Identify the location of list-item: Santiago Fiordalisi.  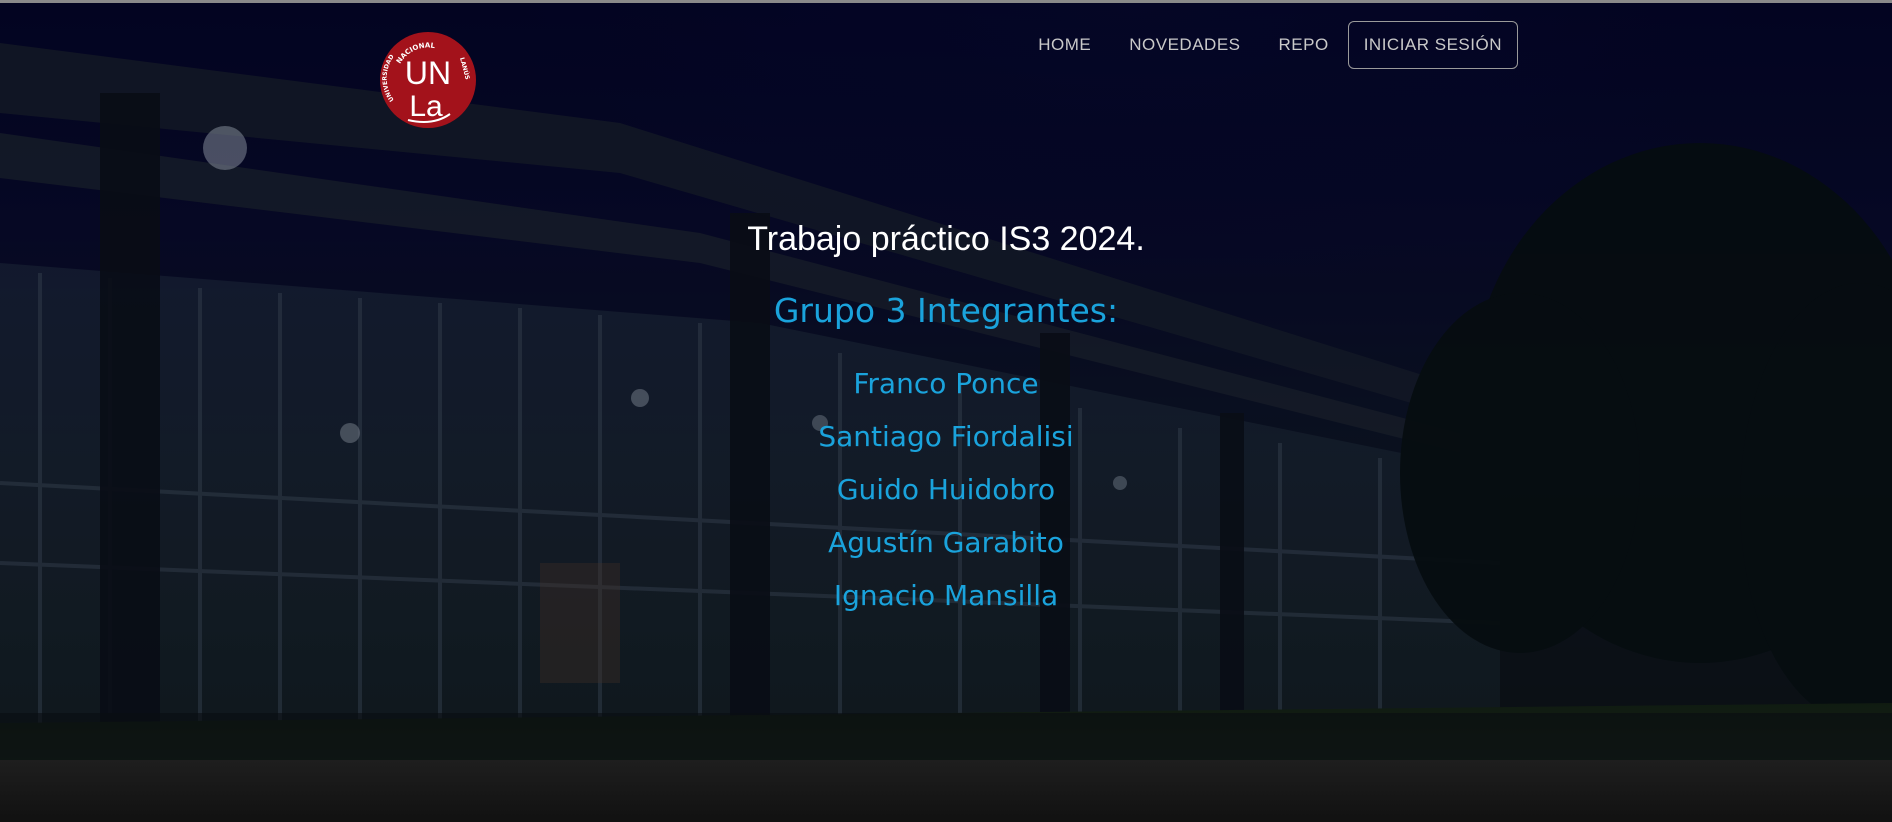
(946, 436).